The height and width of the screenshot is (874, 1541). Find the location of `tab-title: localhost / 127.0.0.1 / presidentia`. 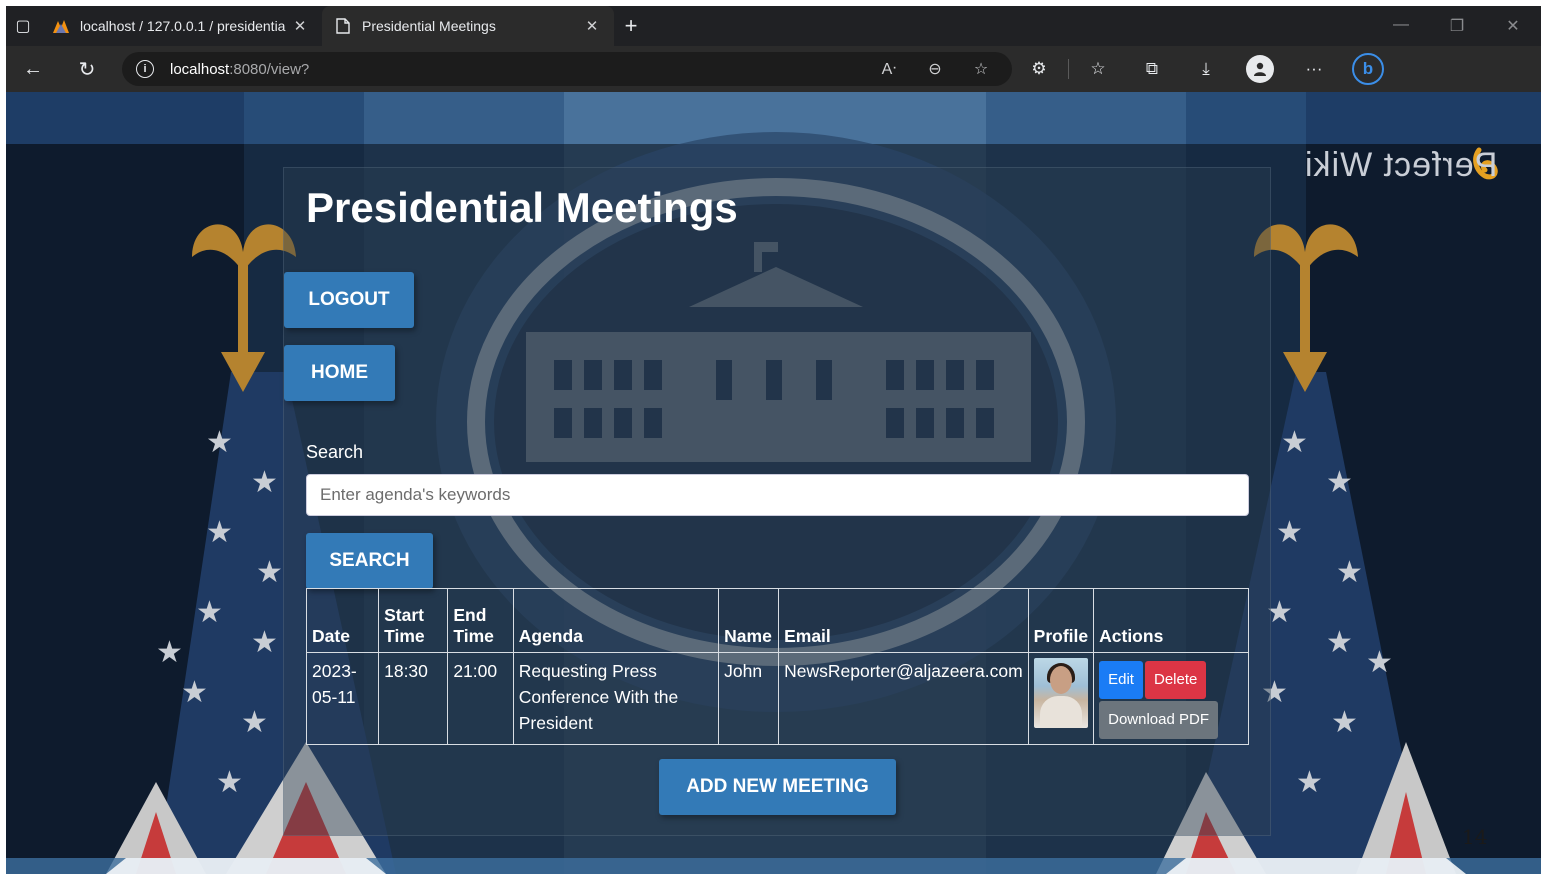

tab-title: localhost / 127.0.0.1 / presidentia is located at coordinates (183, 26).